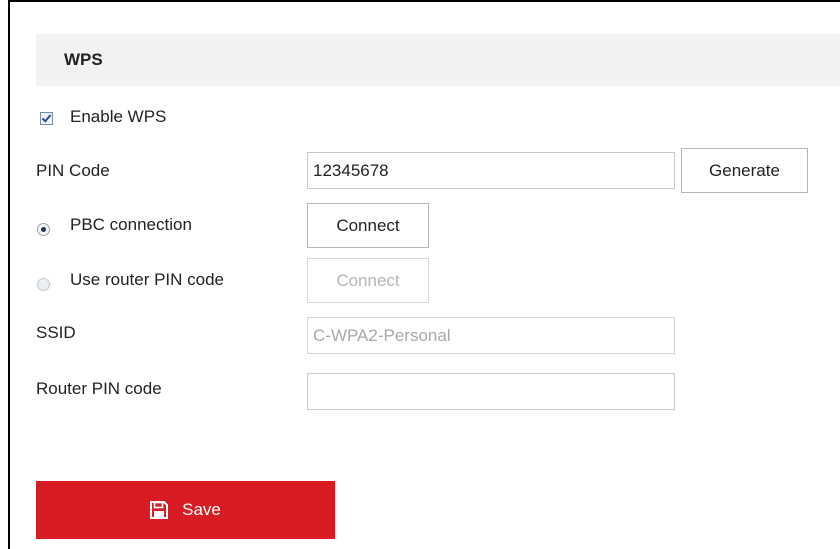  I want to click on router-pin-option-label: Use router PIN code, so click(147, 279).